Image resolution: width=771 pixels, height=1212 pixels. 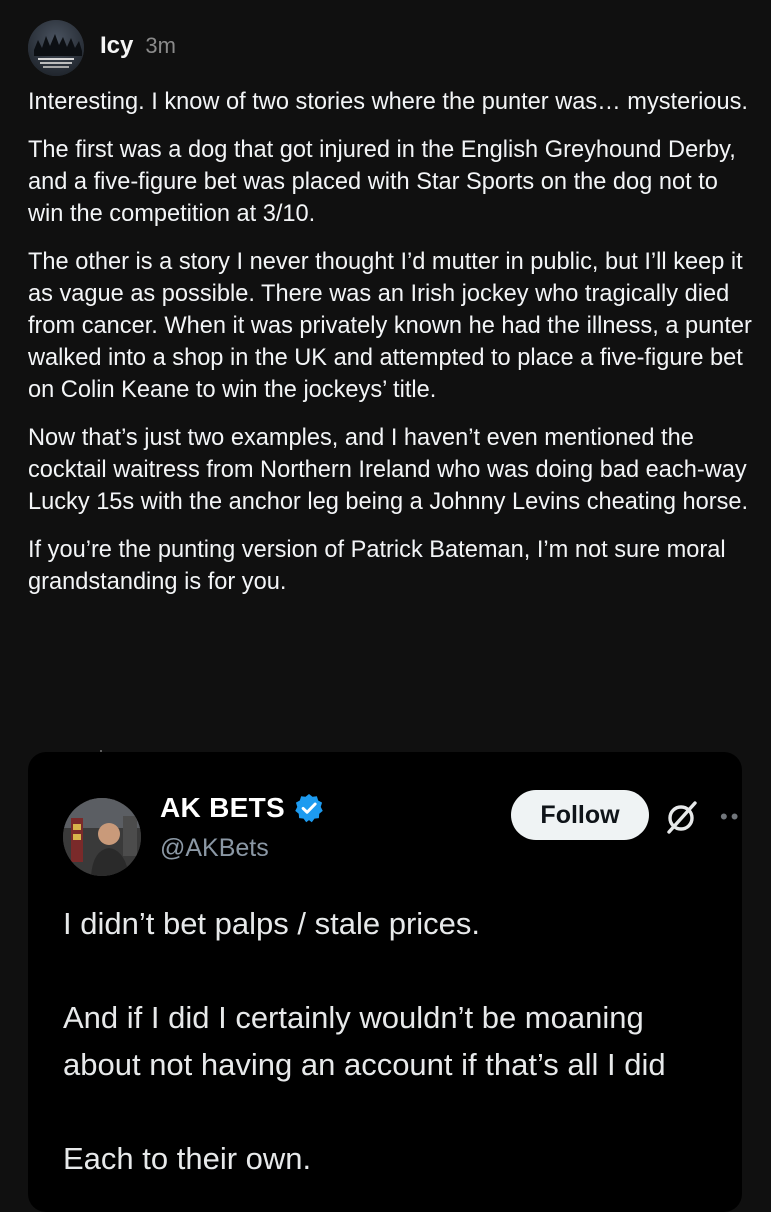 I want to click on author-username: Icy, so click(x=116, y=46).